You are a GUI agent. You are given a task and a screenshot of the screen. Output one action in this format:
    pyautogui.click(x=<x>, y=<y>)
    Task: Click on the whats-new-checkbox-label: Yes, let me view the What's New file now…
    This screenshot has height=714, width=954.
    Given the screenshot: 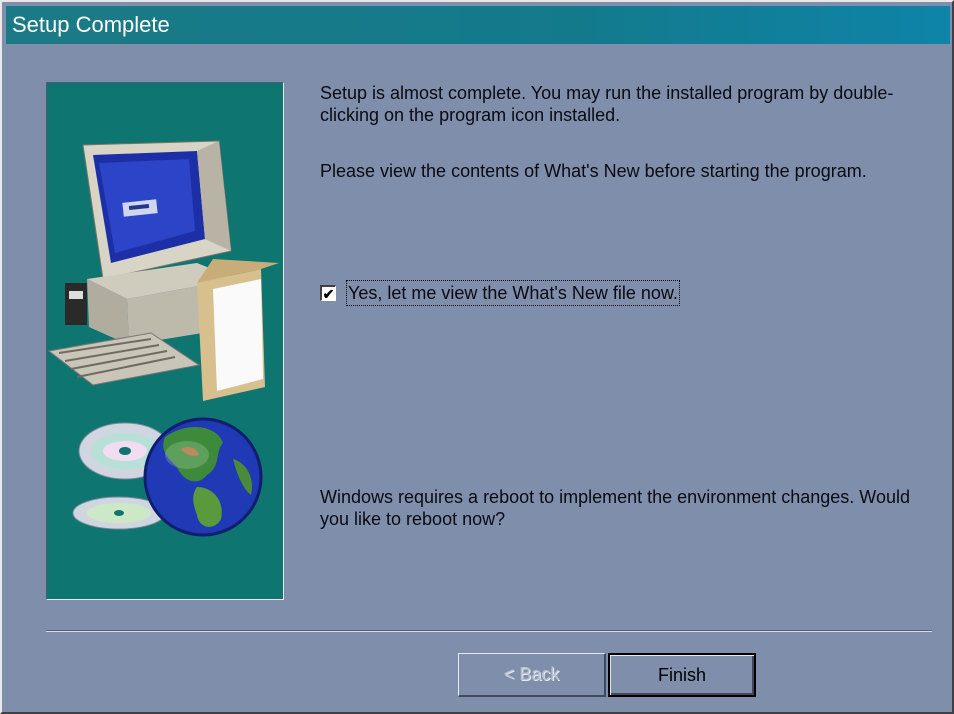 What is the action you would take?
    pyautogui.click(x=513, y=293)
    